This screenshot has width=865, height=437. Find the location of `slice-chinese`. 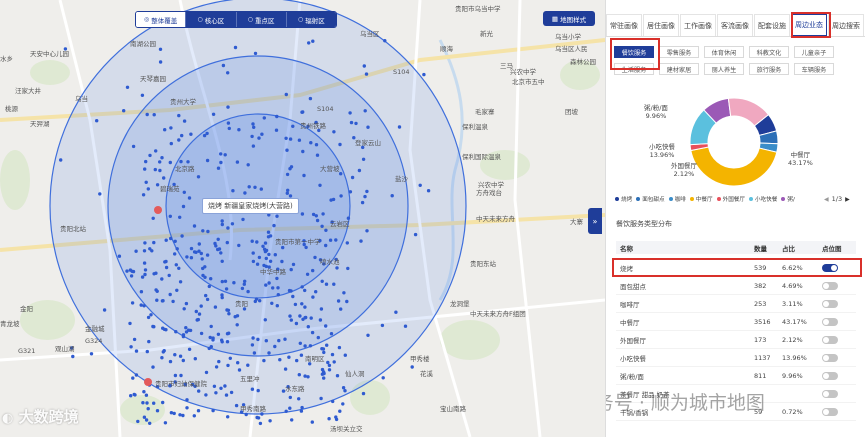

slice-chinese is located at coordinates (734, 166).